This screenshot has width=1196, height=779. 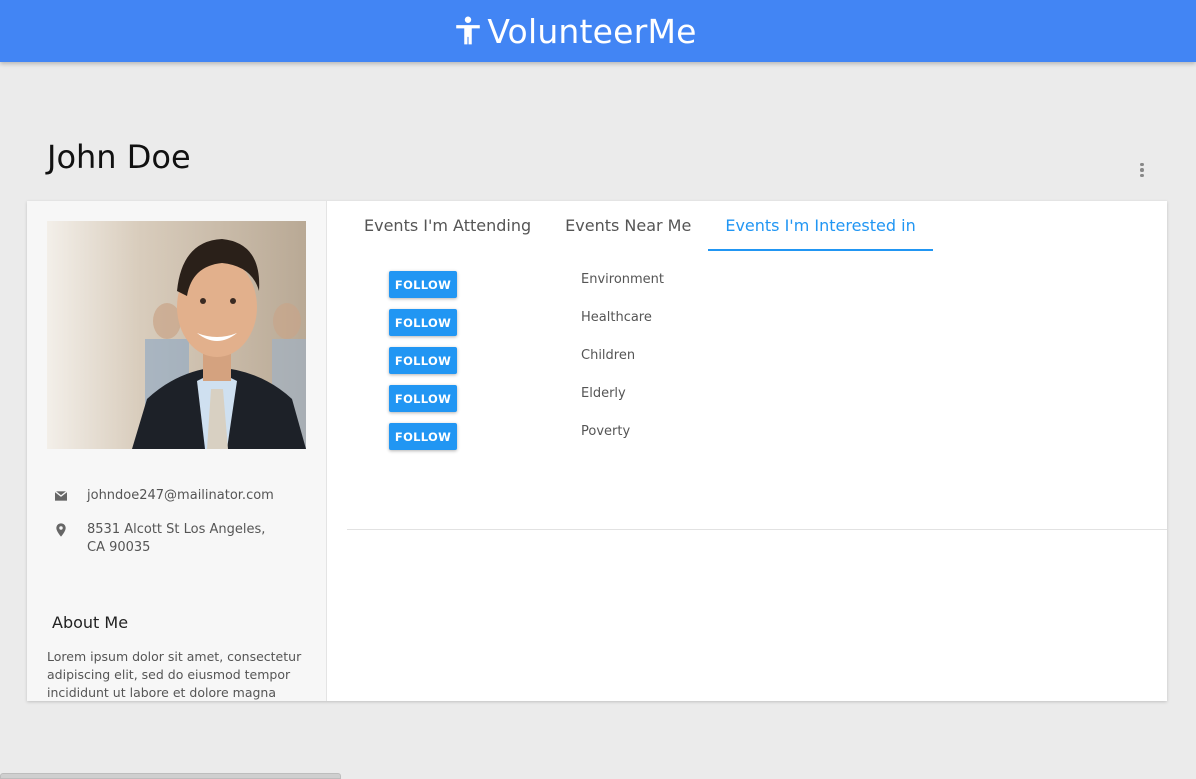 I want to click on tab-events-near-me: Events Near Me, so click(x=628, y=226).